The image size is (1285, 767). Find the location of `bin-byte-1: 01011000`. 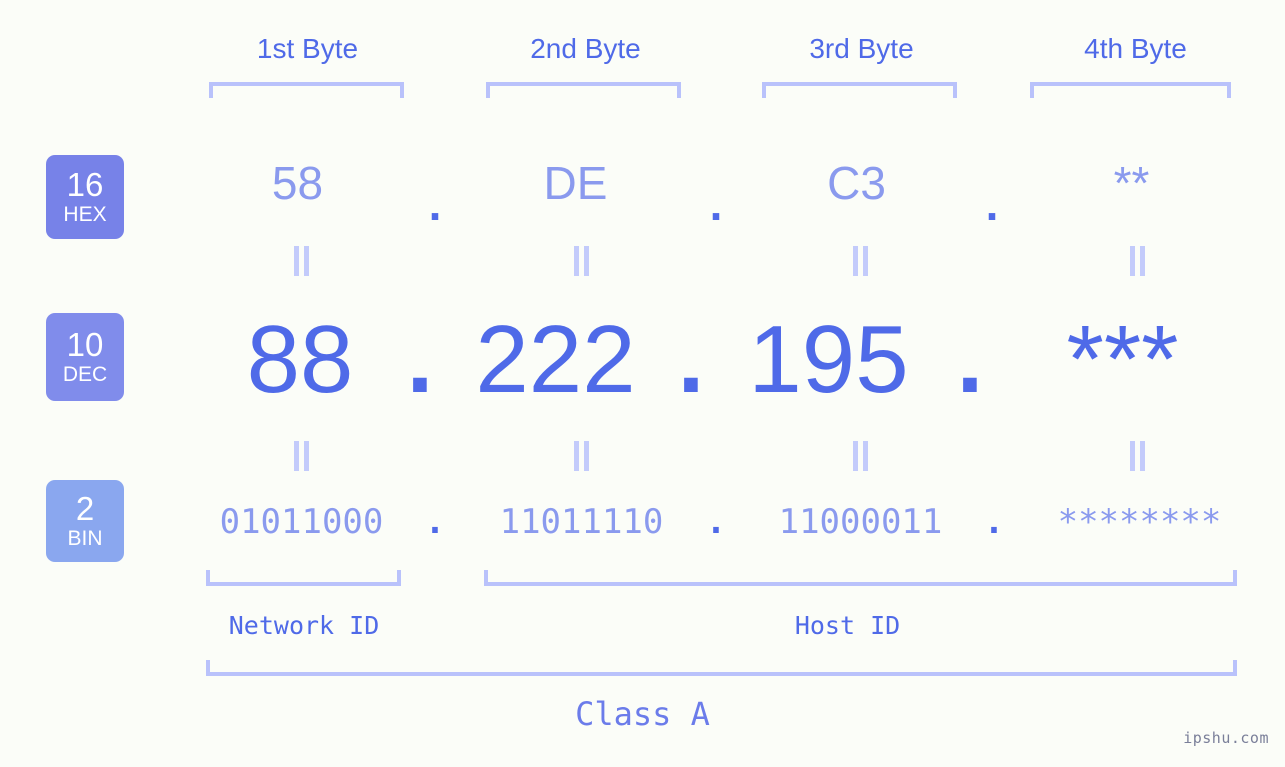

bin-byte-1: 01011000 is located at coordinates (301, 522).